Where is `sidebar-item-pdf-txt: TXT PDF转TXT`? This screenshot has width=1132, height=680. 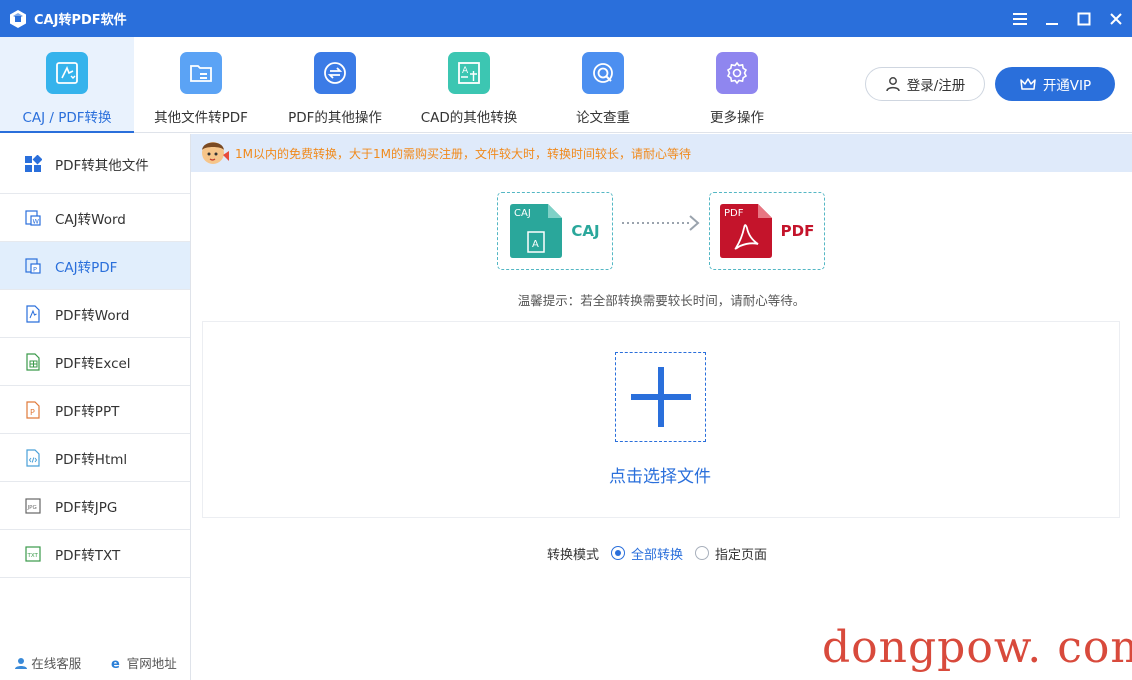 sidebar-item-pdf-txt: TXT PDF转TXT is located at coordinates (95, 554).